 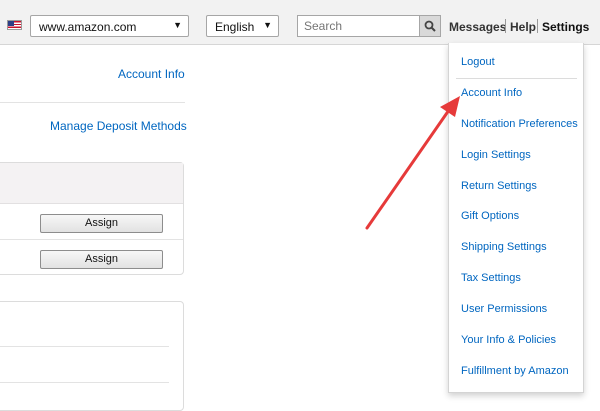 What do you see at coordinates (508, 340) in the screenshot?
I see `menu-item-your-info-policies: Your Info & Policies` at bounding box center [508, 340].